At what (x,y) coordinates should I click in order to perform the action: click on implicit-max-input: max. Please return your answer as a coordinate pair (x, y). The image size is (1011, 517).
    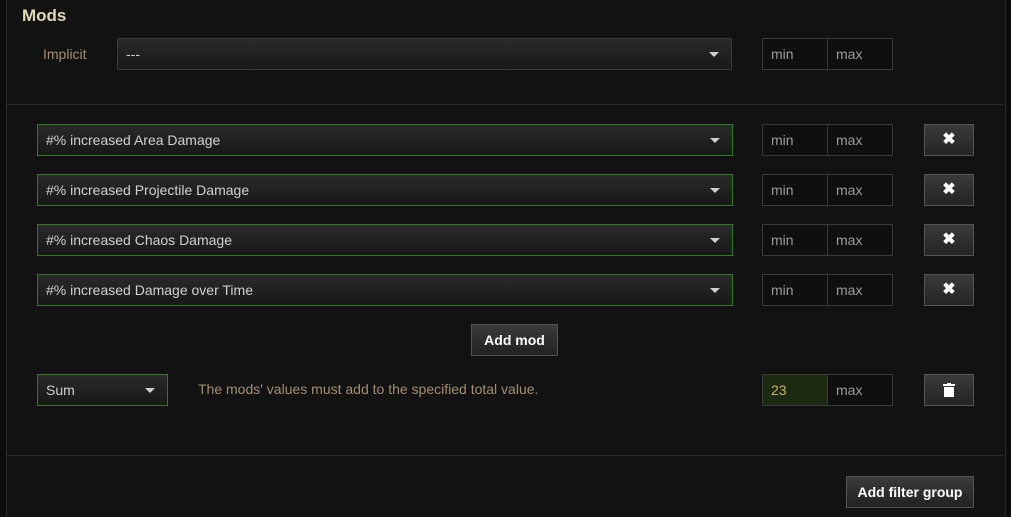
    Looking at the image, I should click on (859, 54).